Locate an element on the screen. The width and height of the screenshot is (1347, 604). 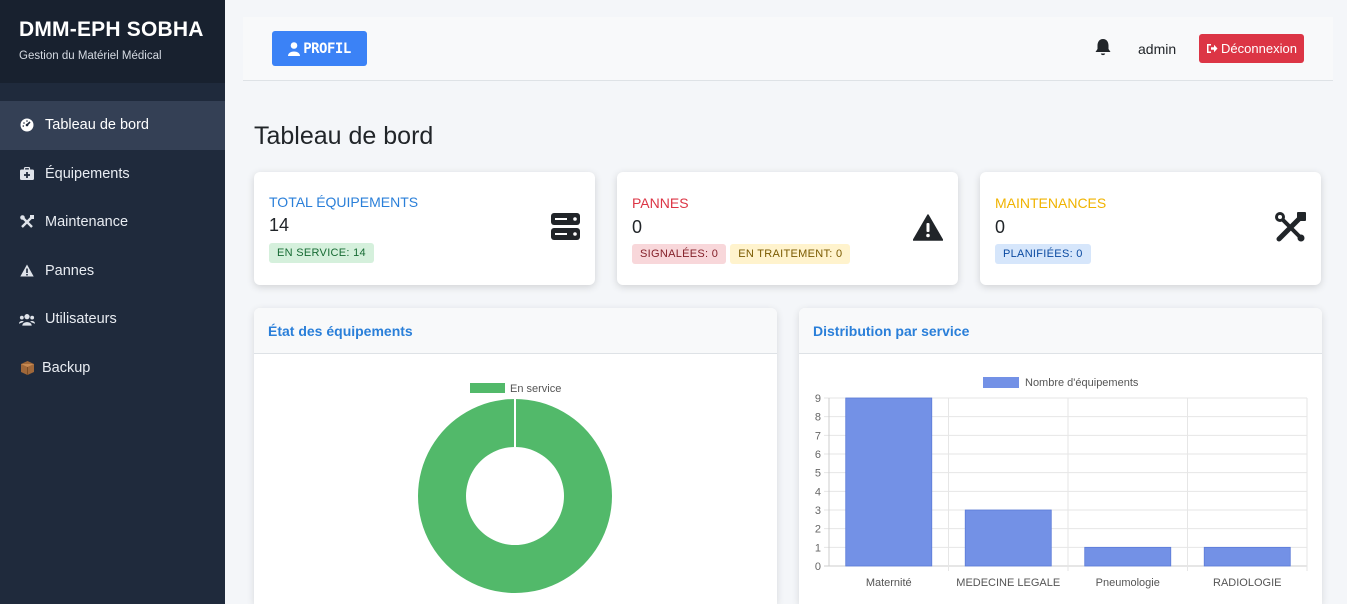
warning-triangle-icon is located at coordinates (928, 230).